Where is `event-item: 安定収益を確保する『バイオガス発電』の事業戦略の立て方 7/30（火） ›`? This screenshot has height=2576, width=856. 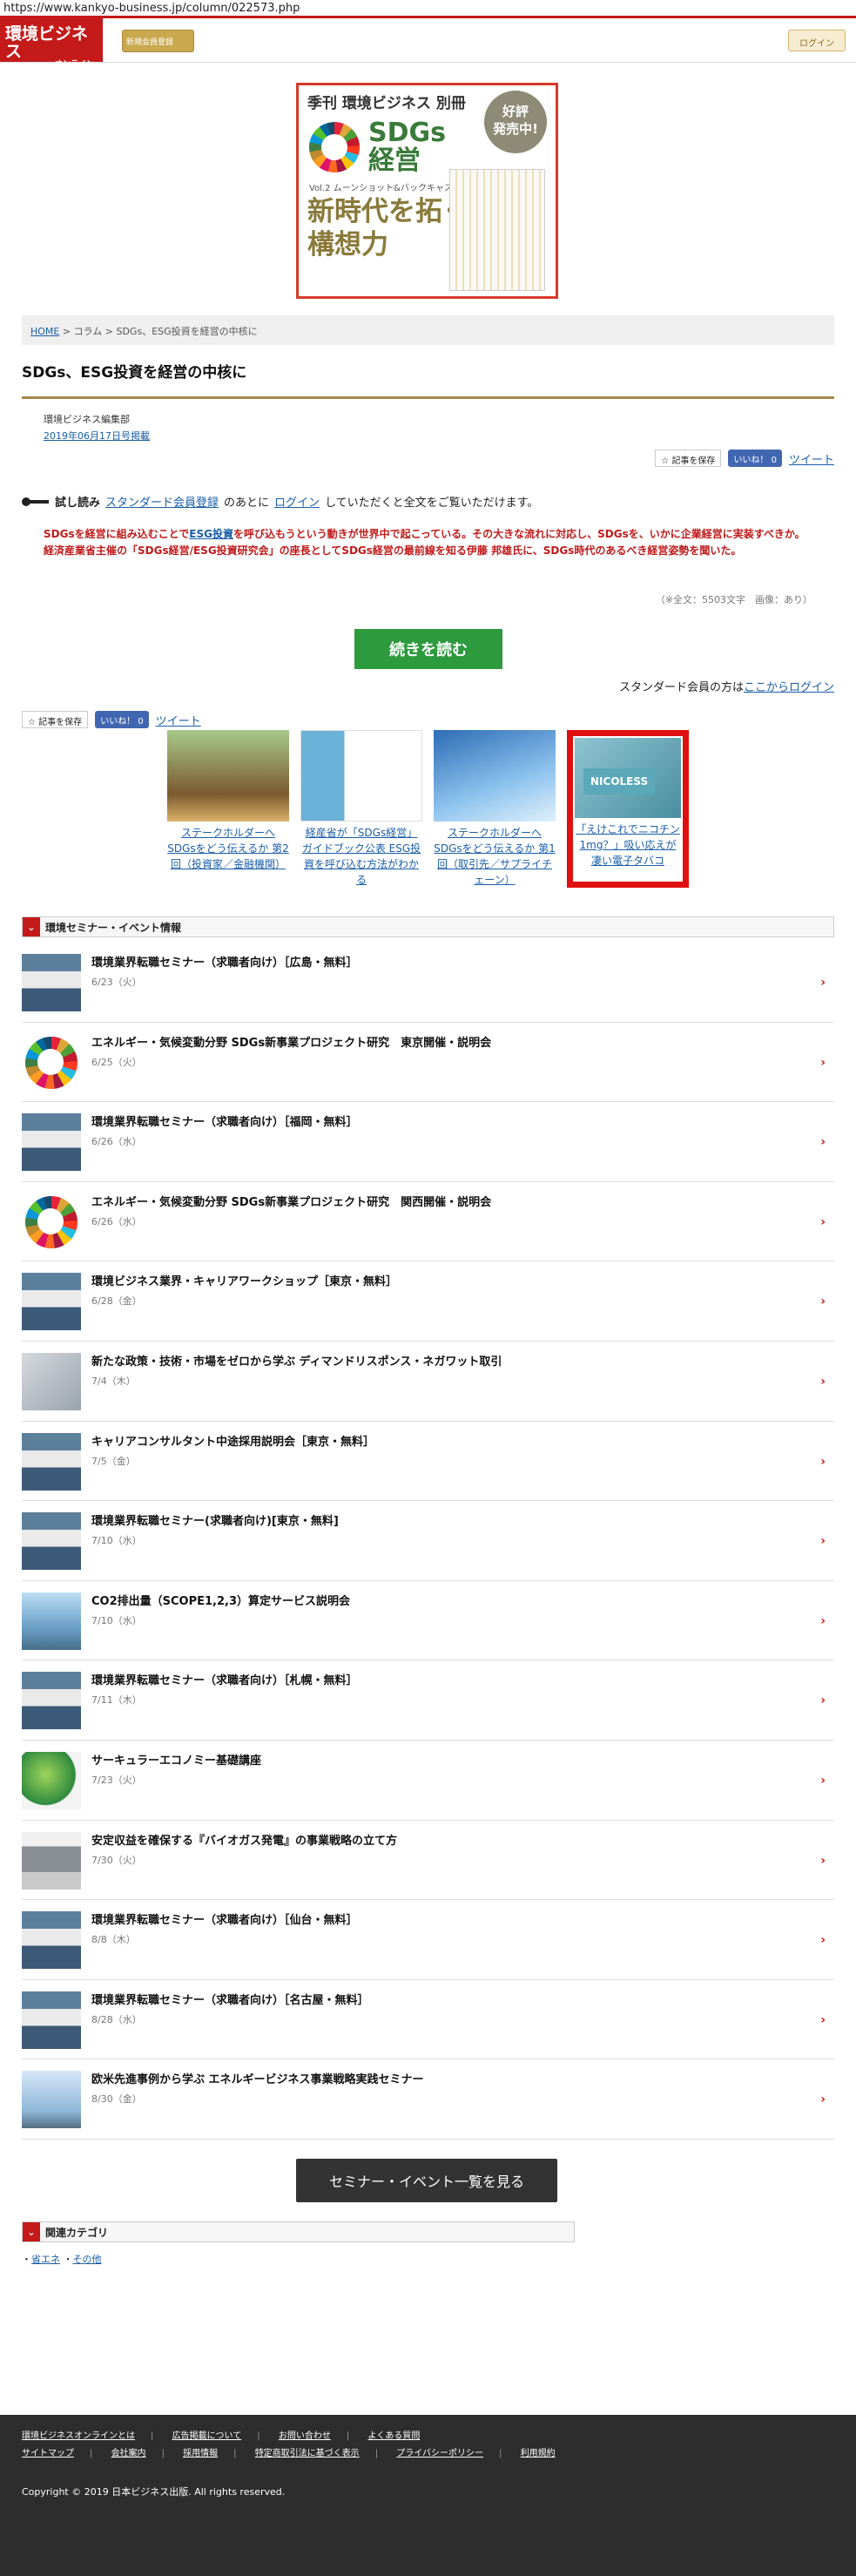
event-item: 安定収益を確保する『バイオガス発電』の事業戦略の立て方 7/30（火） › is located at coordinates (428, 1861).